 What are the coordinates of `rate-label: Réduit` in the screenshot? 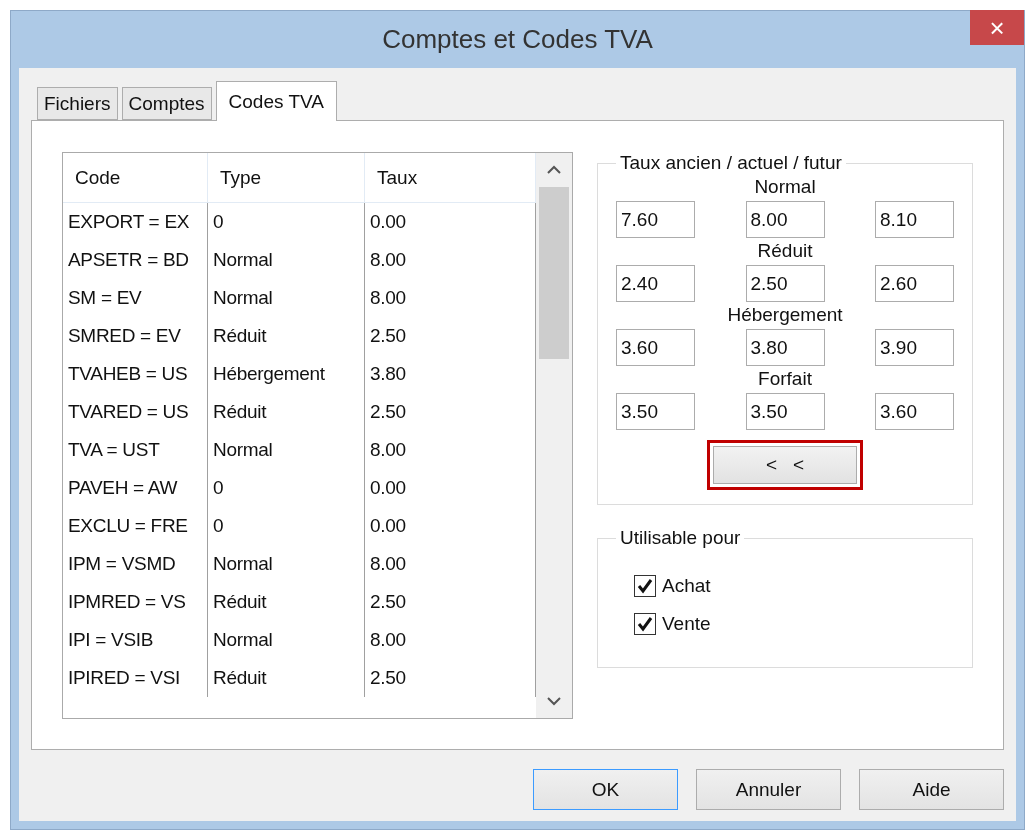 It's located at (785, 251).